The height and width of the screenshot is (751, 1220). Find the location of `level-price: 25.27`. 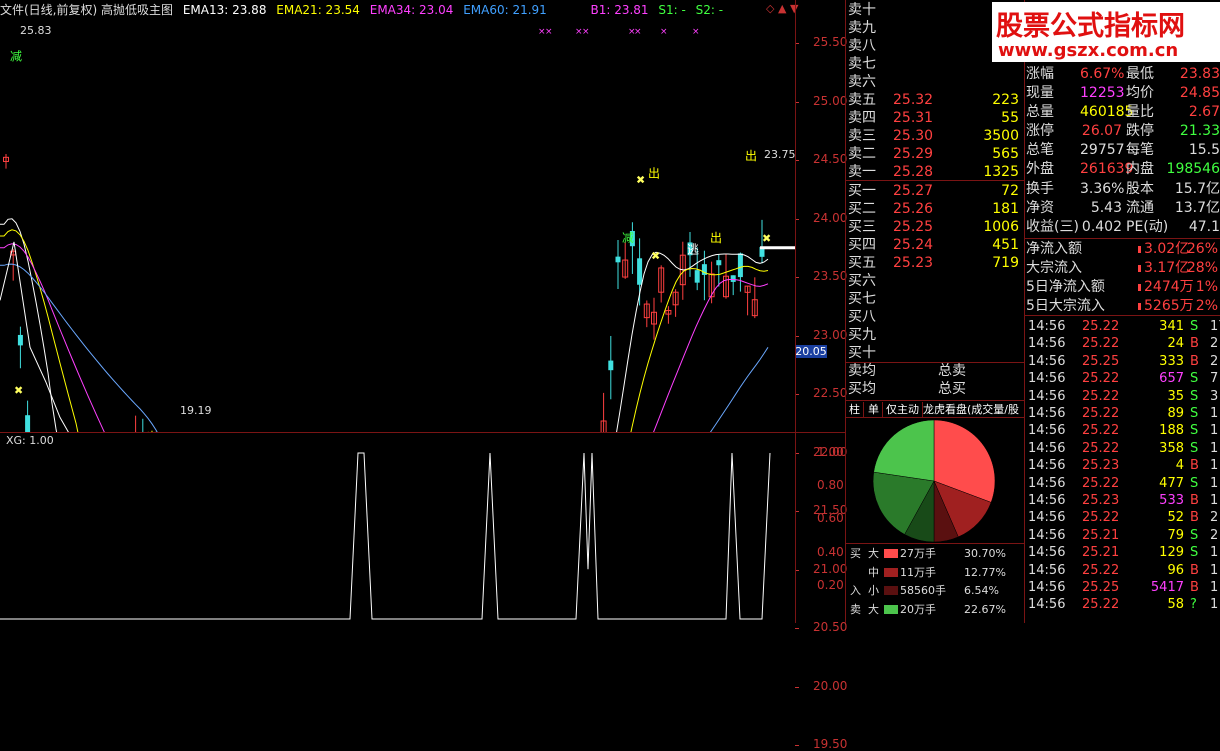

level-price: 25.27 is located at coordinates (913, 191).